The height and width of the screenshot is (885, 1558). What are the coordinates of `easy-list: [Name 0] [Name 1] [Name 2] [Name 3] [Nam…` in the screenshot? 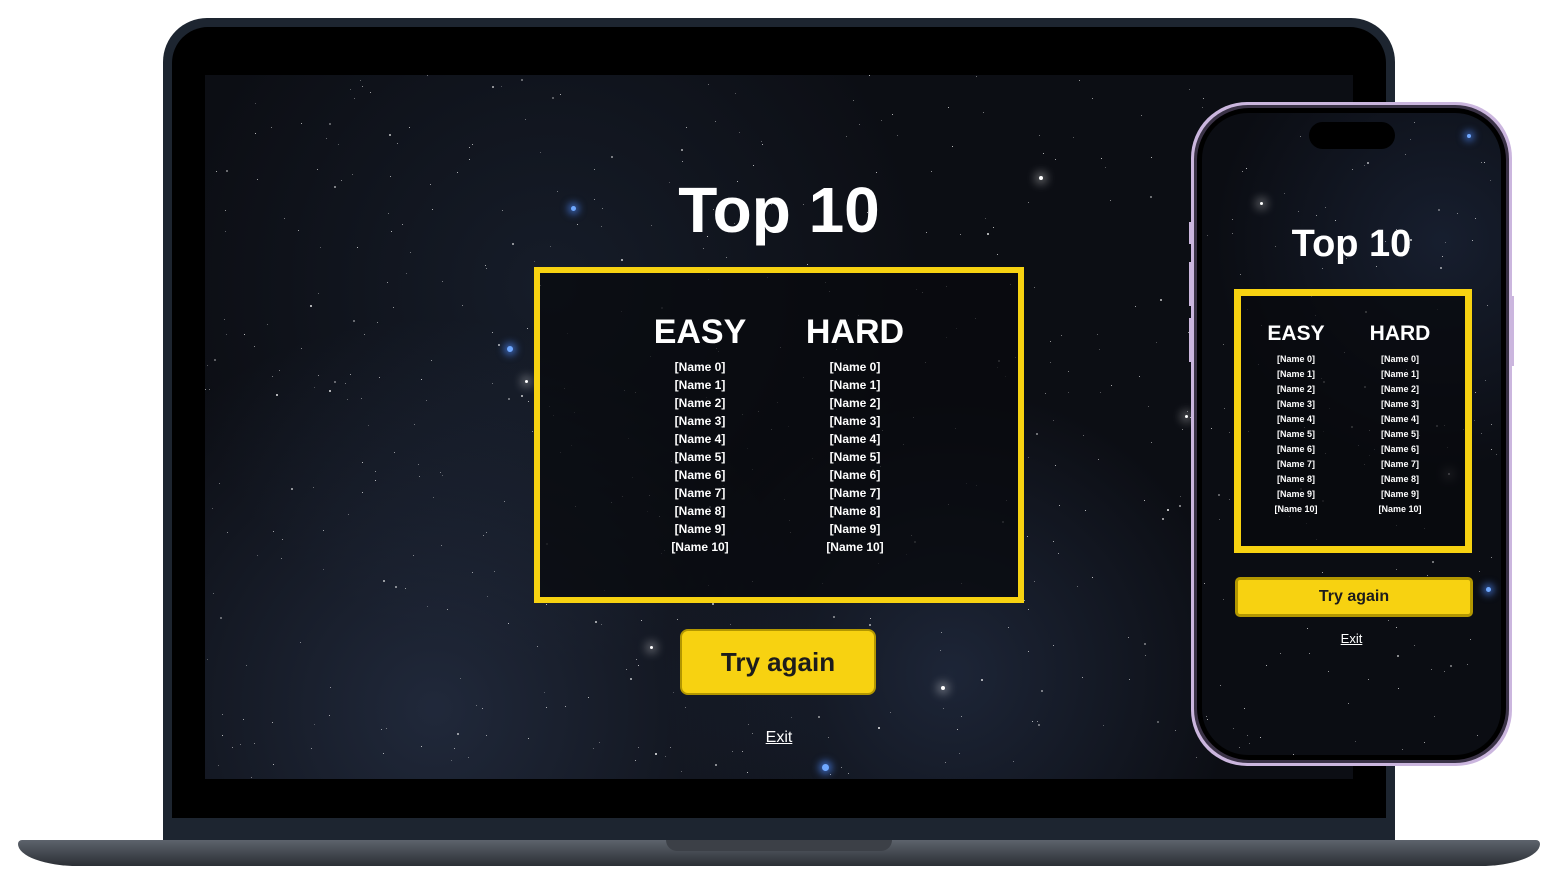 It's located at (700, 457).